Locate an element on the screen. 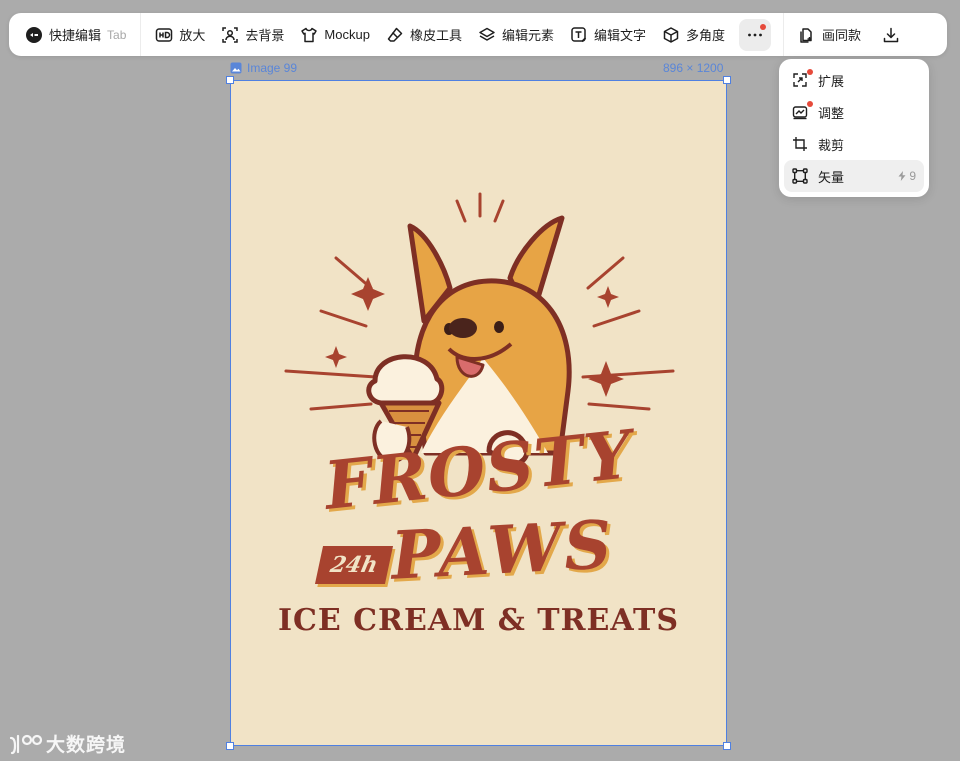 Image resolution: width=960 pixels, height=761 pixels. mockup-button: Mockup is located at coordinates (335, 35).